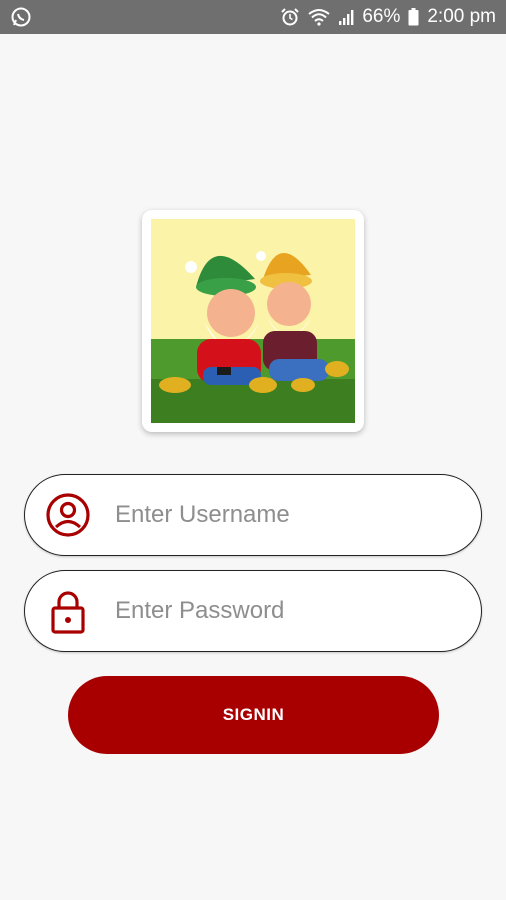 The width and height of the screenshot is (506, 900). I want to click on wifi-icon, so click(319, 17).